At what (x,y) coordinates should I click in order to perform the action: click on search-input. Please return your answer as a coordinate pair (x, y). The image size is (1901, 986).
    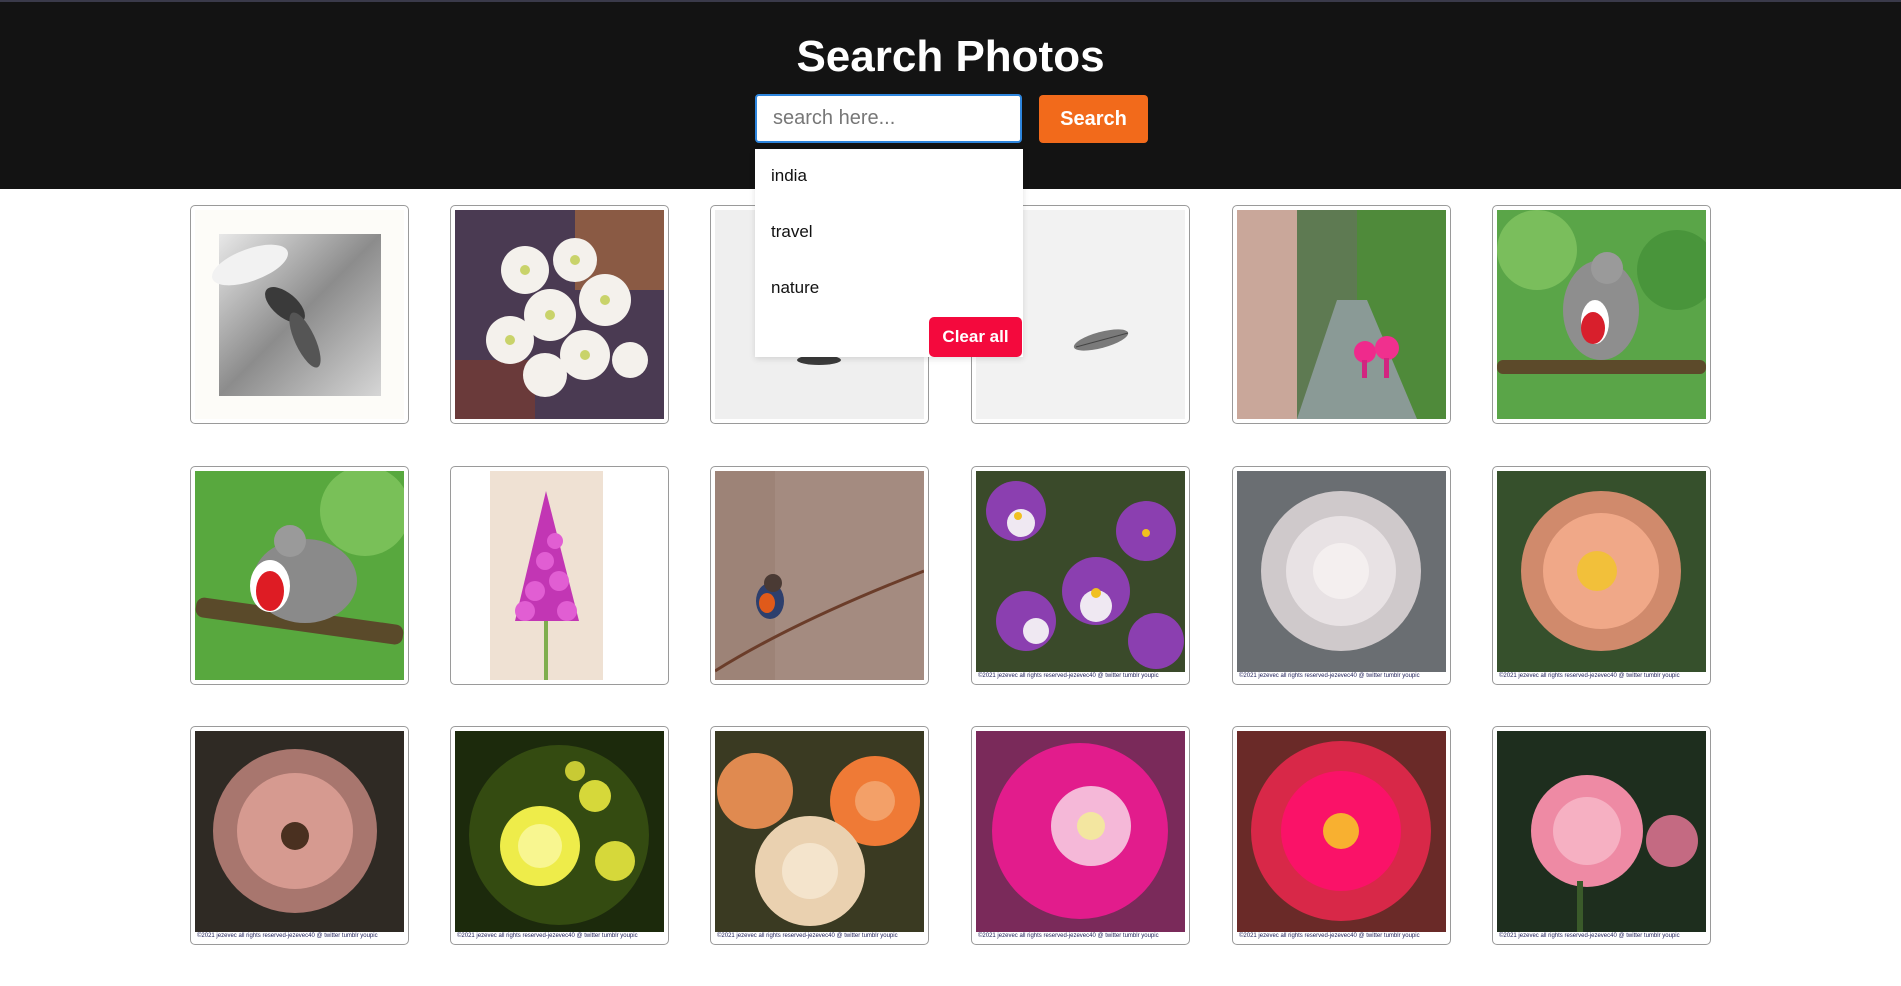
    Looking at the image, I should click on (888, 118).